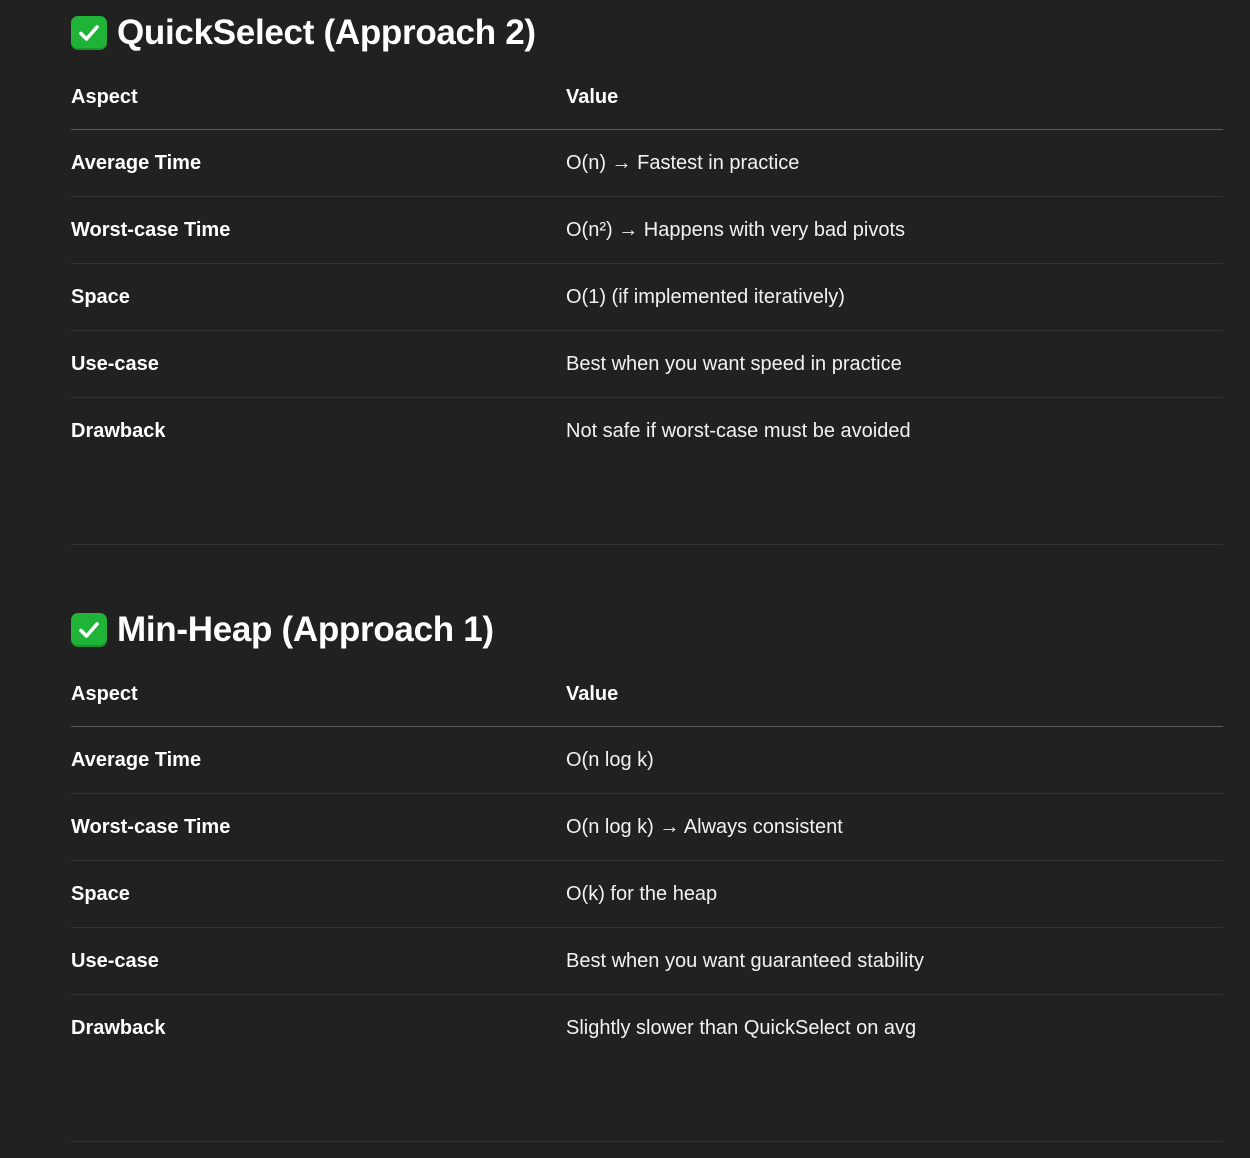 The width and height of the screenshot is (1250, 1158). What do you see at coordinates (894, 760) in the screenshot?
I see `value-cell: O(n log k)` at bounding box center [894, 760].